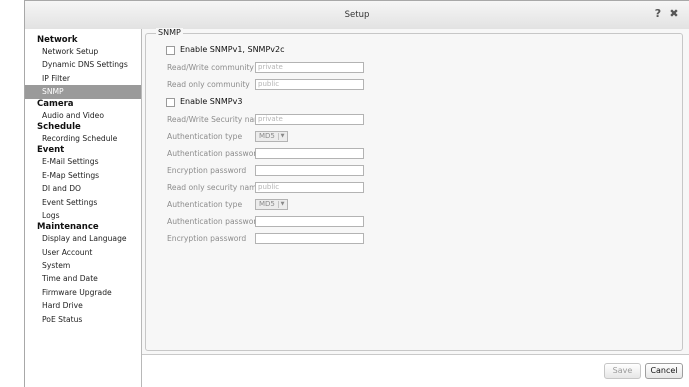 The width and height of the screenshot is (689, 387). Describe the element at coordinates (83, 115) in the screenshot. I see `sidebar-item-audio-and-video: Audio and Video` at that location.